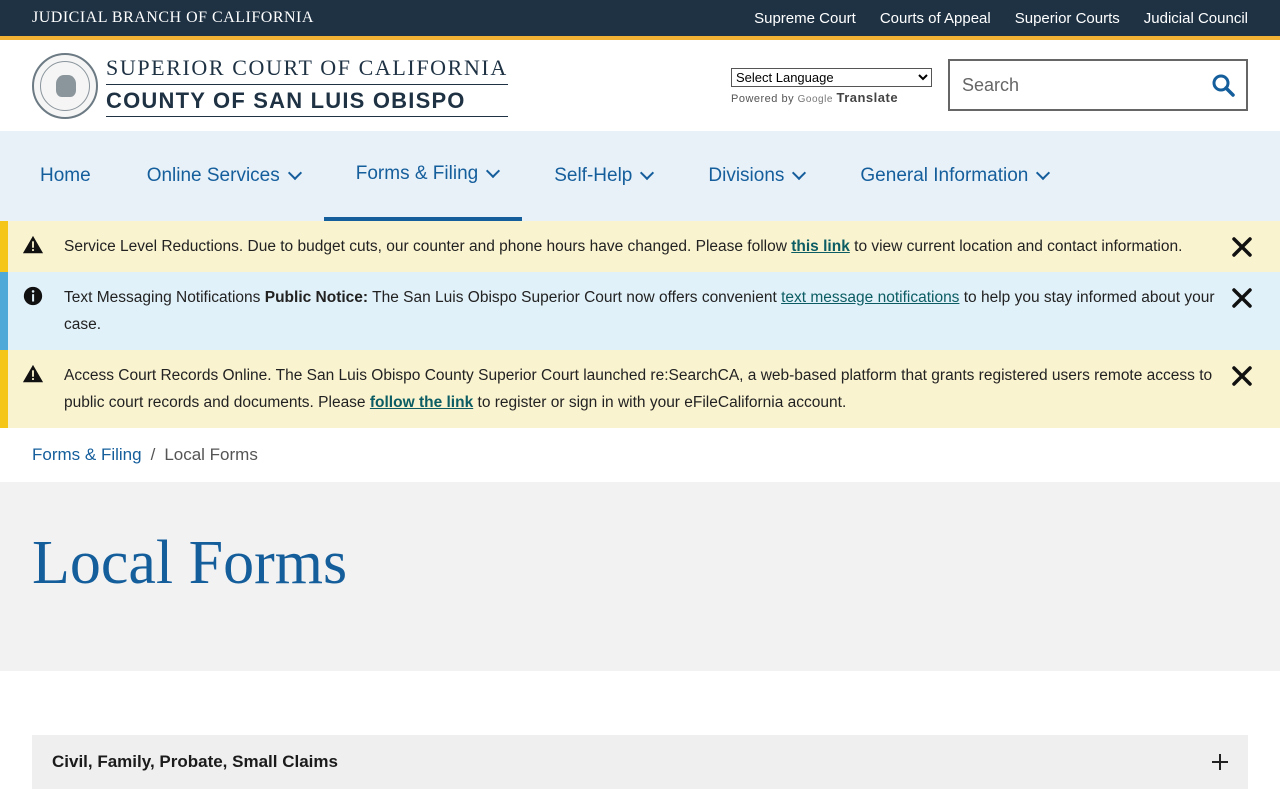 The width and height of the screenshot is (1280, 800). What do you see at coordinates (1220, 762) in the screenshot?
I see `plus-icon` at bounding box center [1220, 762].